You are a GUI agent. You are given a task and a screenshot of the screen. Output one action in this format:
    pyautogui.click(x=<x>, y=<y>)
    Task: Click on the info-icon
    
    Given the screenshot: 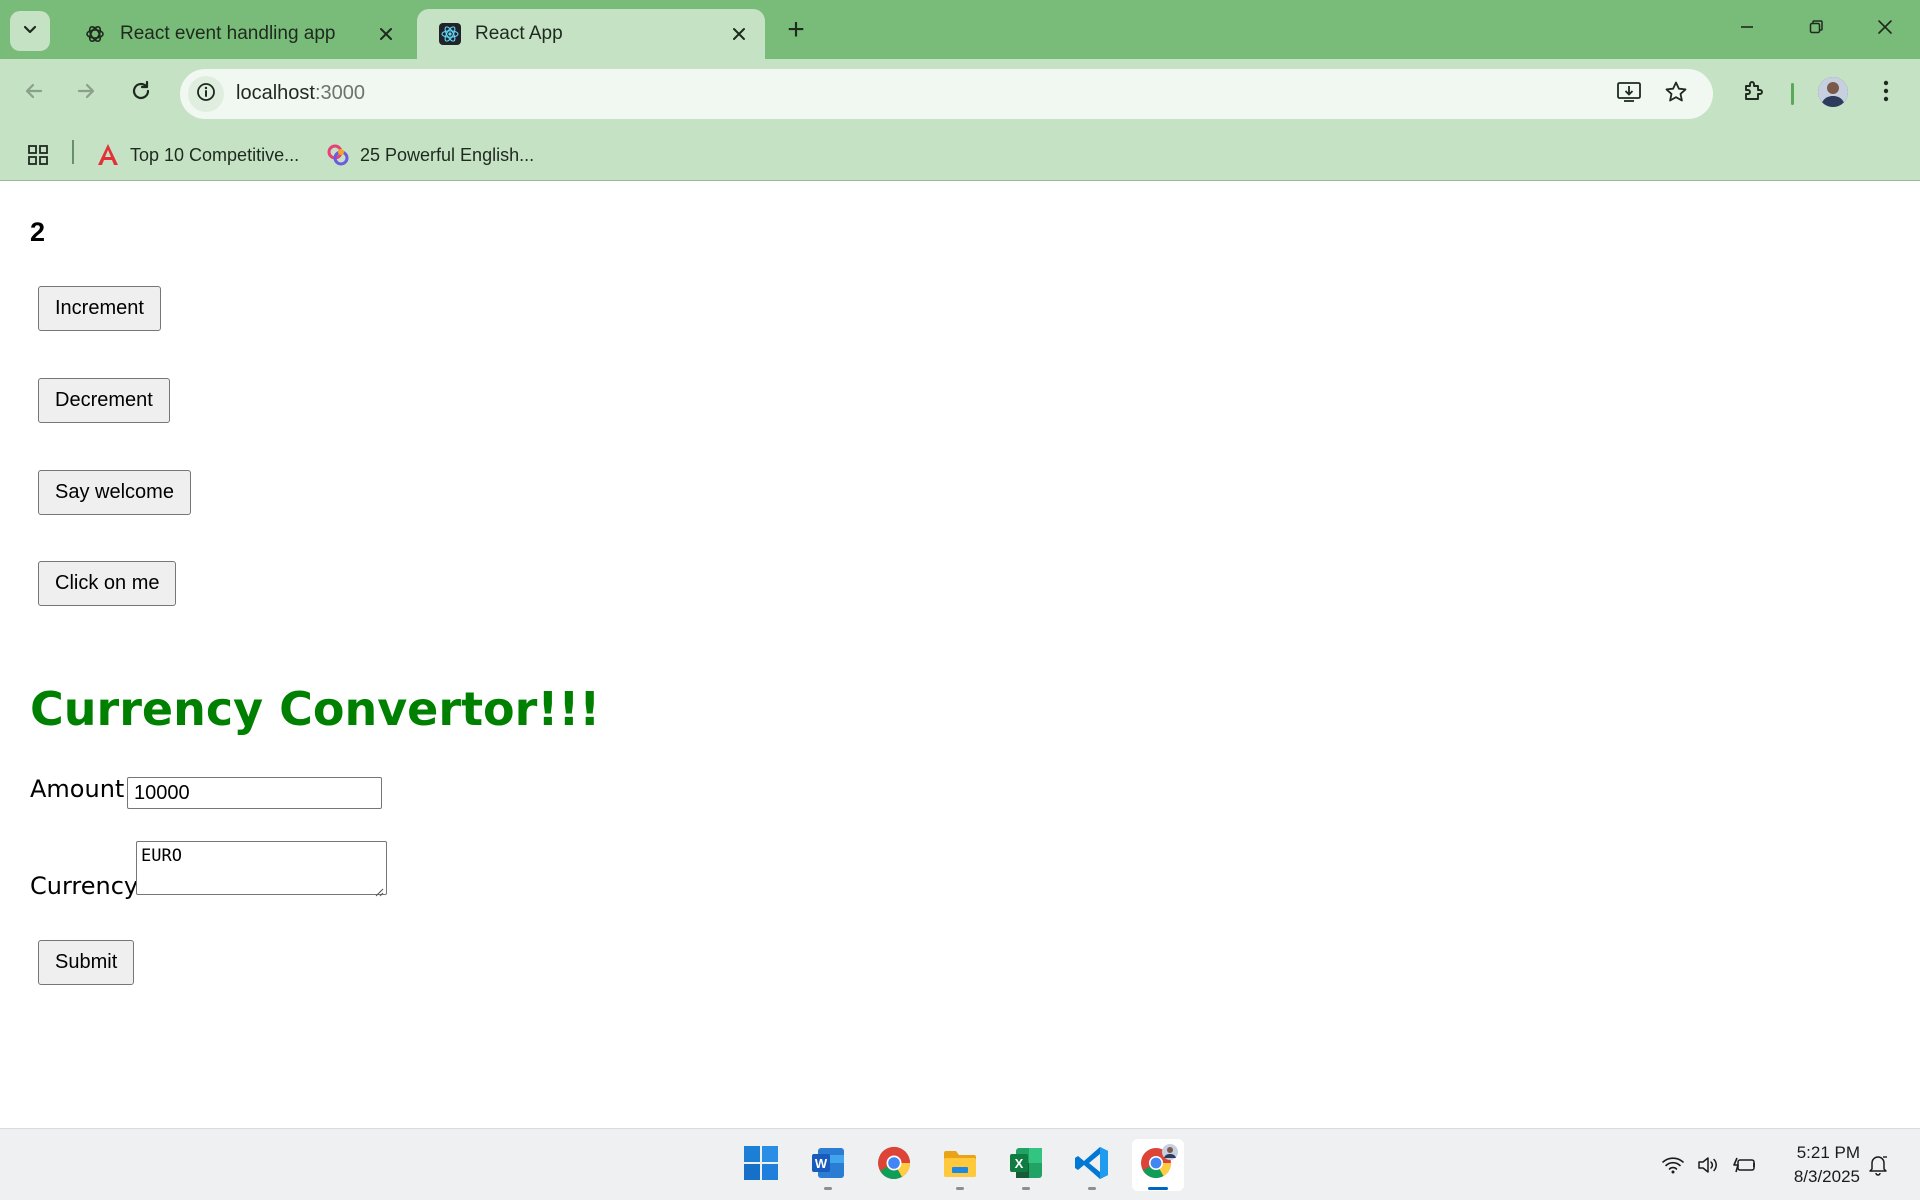 What is the action you would take?
    pyautogui.click(x=206, y=94)
    